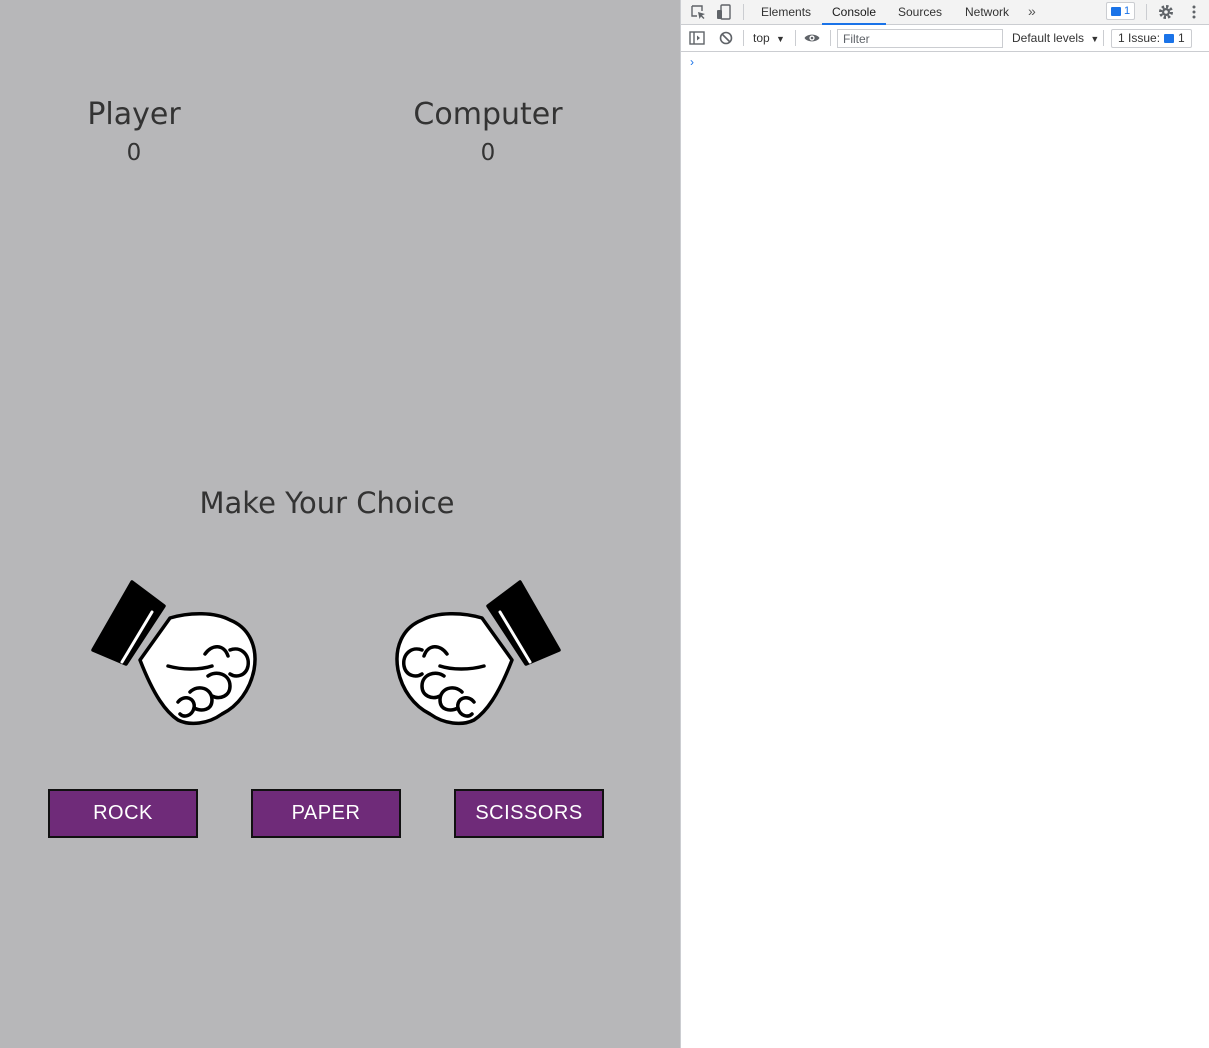 The image size is (1209, 1048). I want to click on sidebar-toggle-icon, so click(697, 38).